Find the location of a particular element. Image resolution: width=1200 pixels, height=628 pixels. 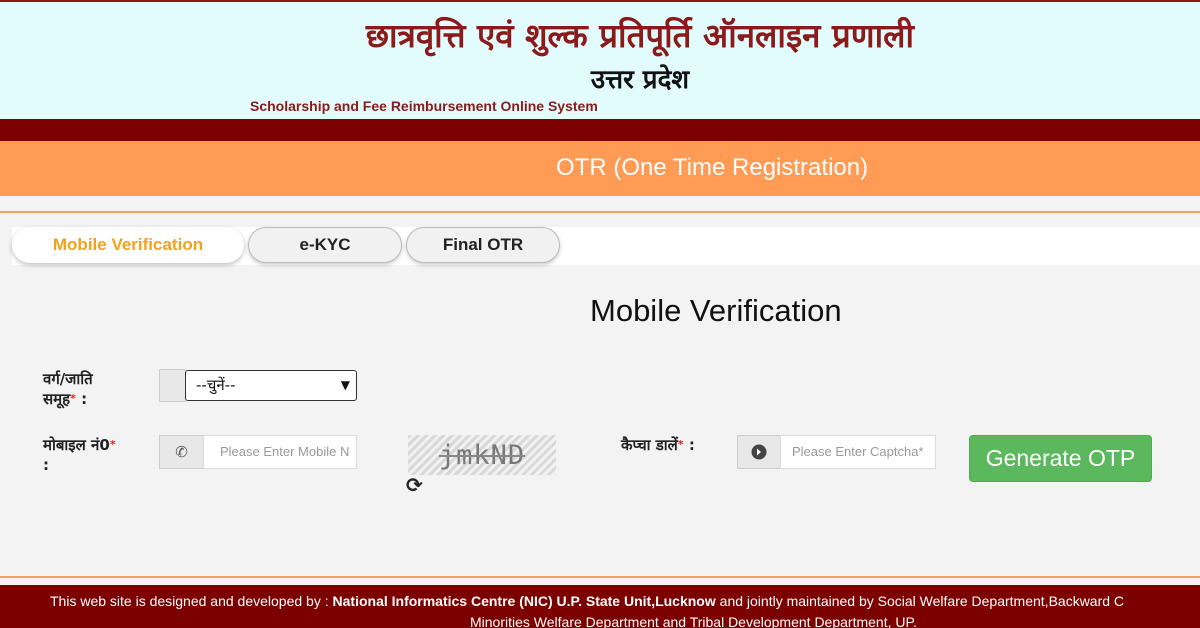

category-addon is located at coordinates (172, 385).